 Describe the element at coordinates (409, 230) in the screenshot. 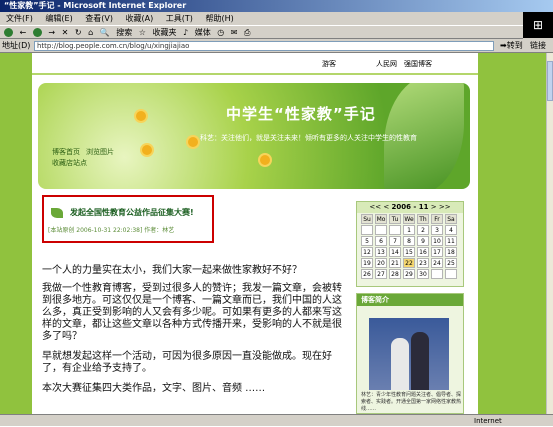

I see `calendar-day: 1` at that location.